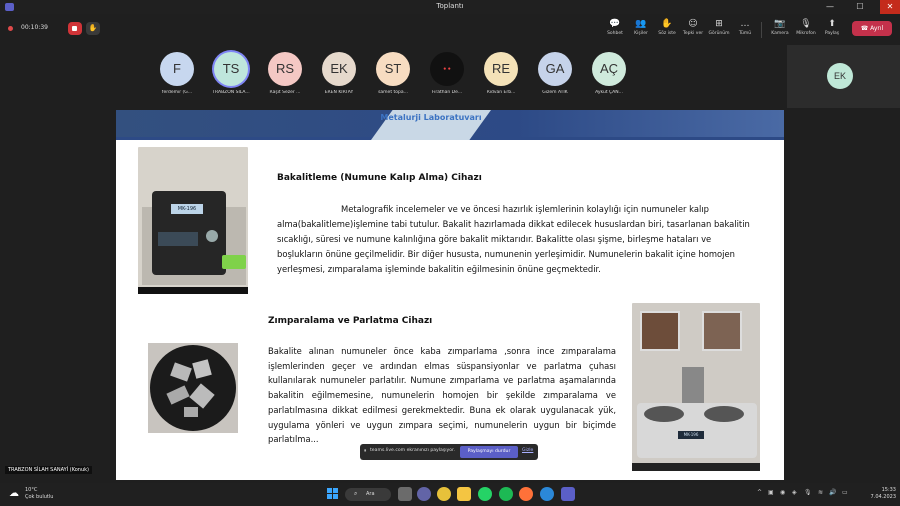 The width and height of the screenshot is (900, 506). I want to click on tray-app-icon: ◉, so click(782, 492).